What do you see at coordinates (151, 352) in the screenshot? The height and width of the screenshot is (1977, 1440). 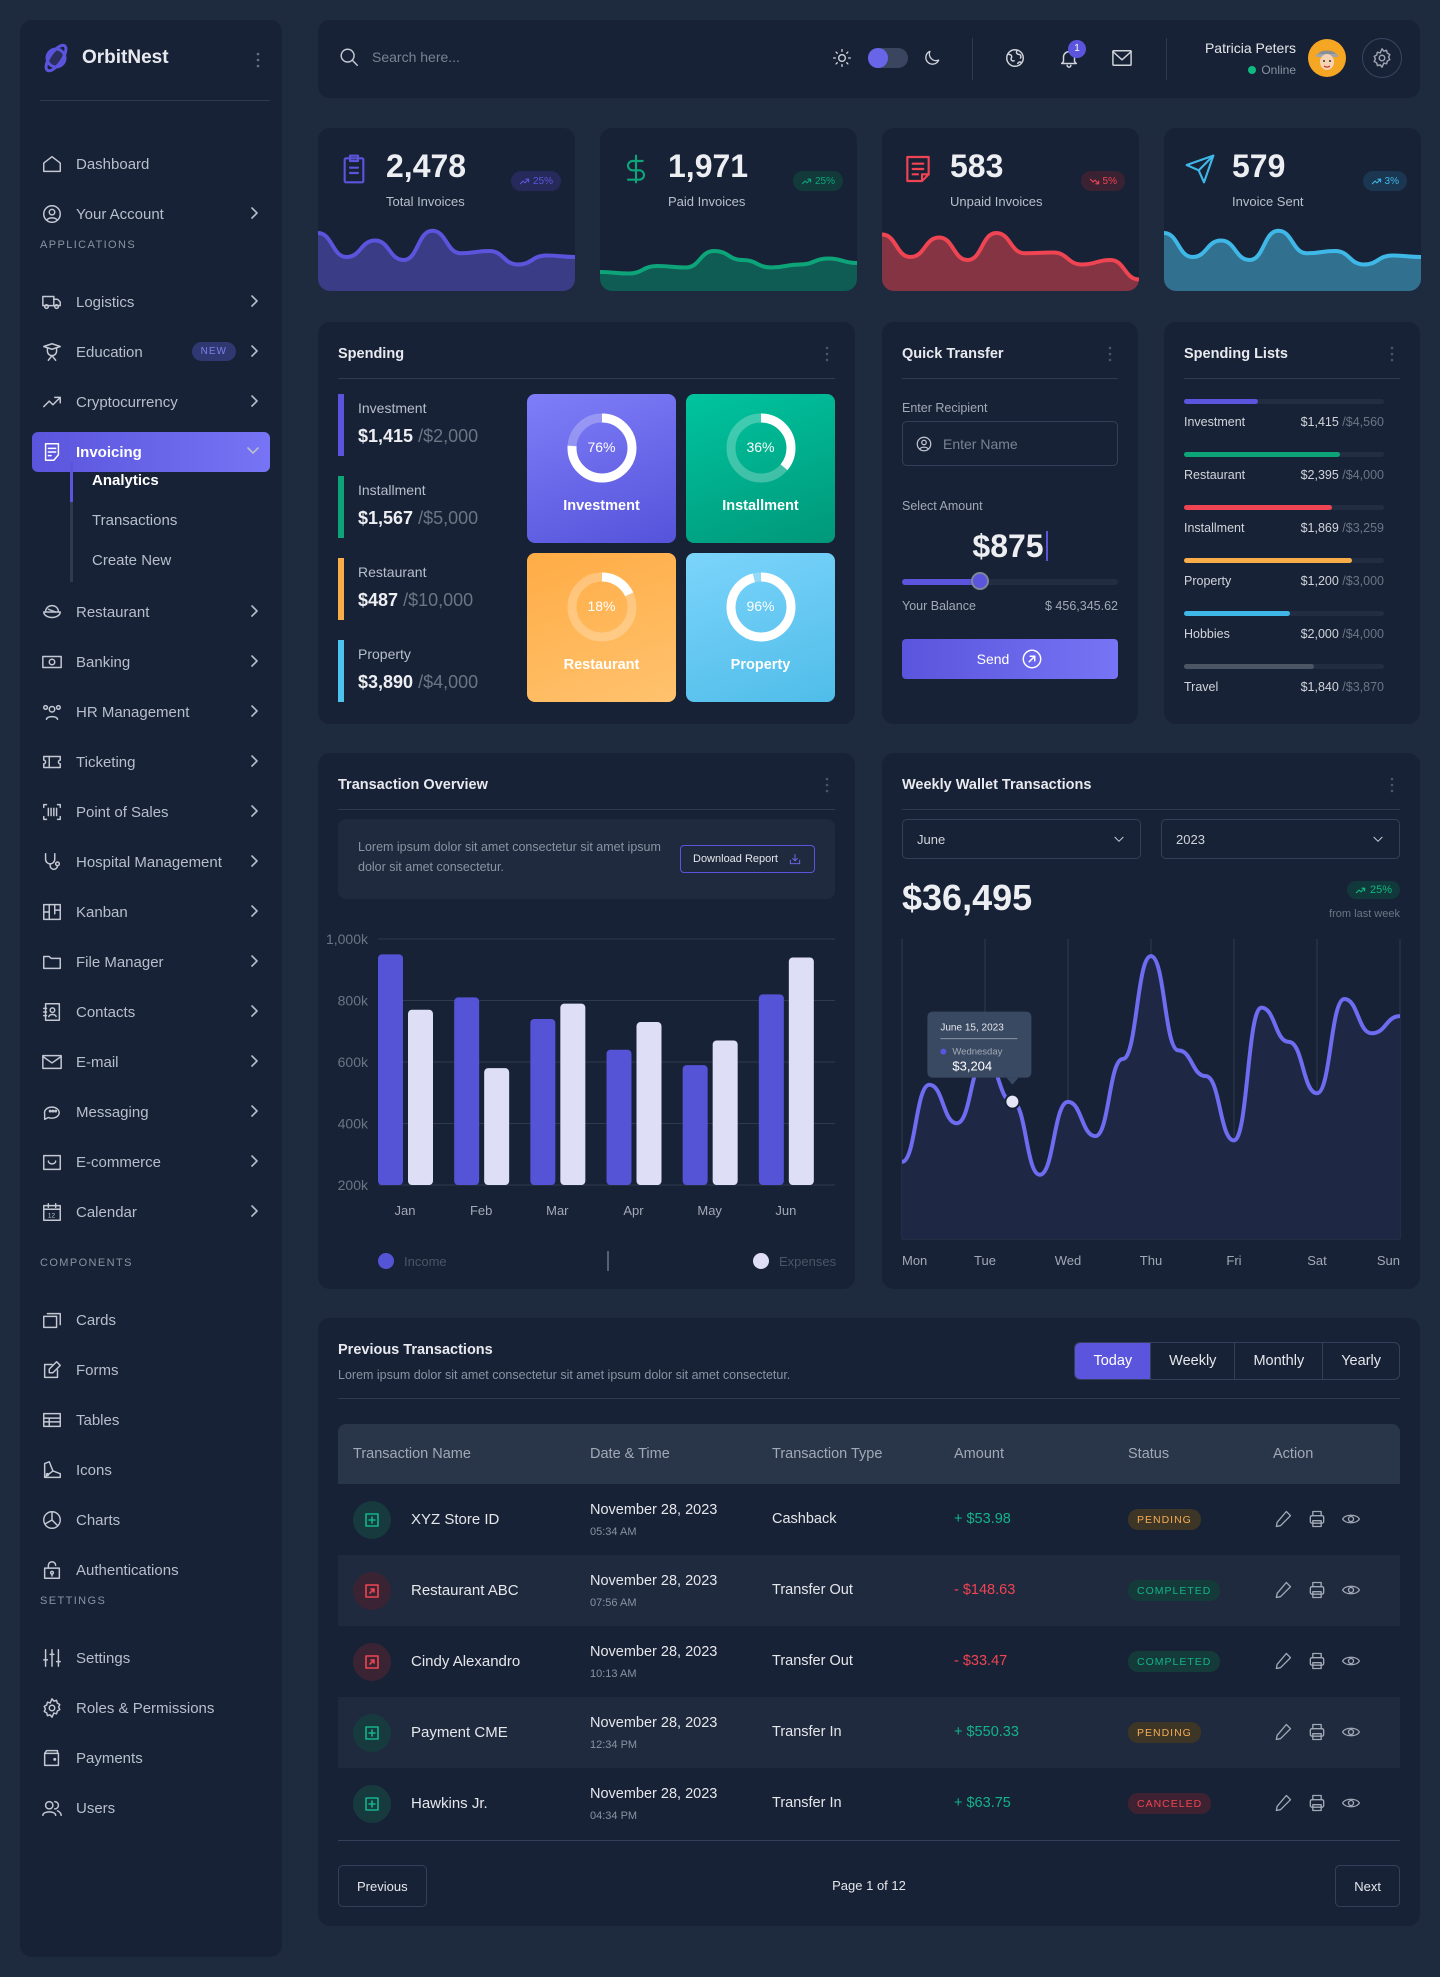 I see `sidebar-item-education: Education NEW` at bounding box center [151, 352].